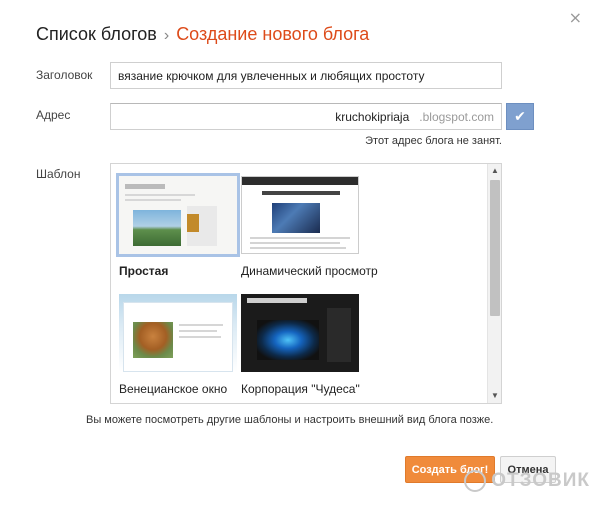 The width and height of the screenshot is (600, 512). What do you see at coordinates (58, 174) in the screenshot?
I see `template-label: Шаблон` at bounding box center [58, 174].